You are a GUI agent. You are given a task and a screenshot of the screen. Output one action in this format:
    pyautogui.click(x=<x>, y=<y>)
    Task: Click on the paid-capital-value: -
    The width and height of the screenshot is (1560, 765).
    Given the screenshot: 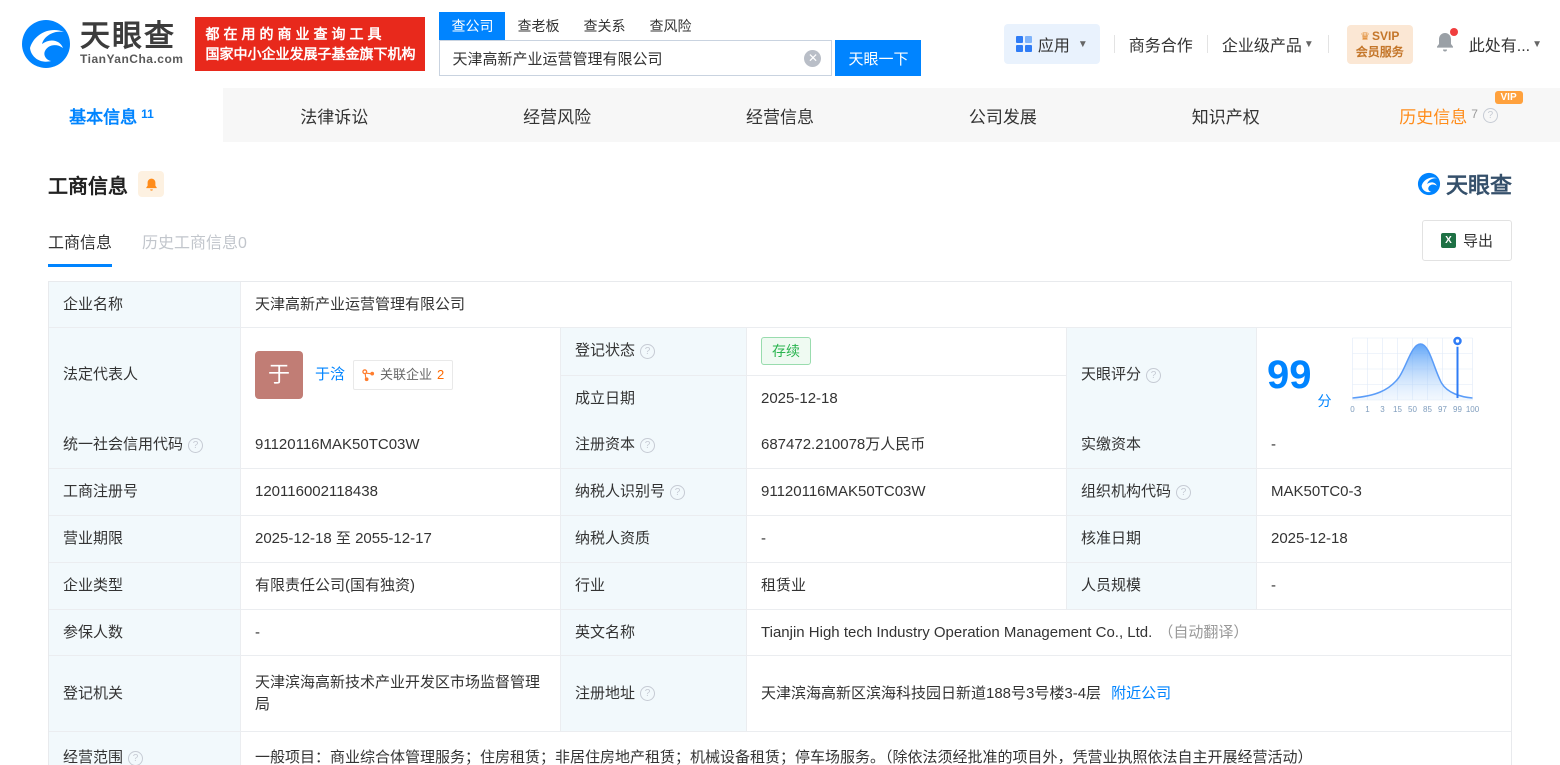 What is the action you would take?
    pyautogui.click(x=1384, y=445)
    